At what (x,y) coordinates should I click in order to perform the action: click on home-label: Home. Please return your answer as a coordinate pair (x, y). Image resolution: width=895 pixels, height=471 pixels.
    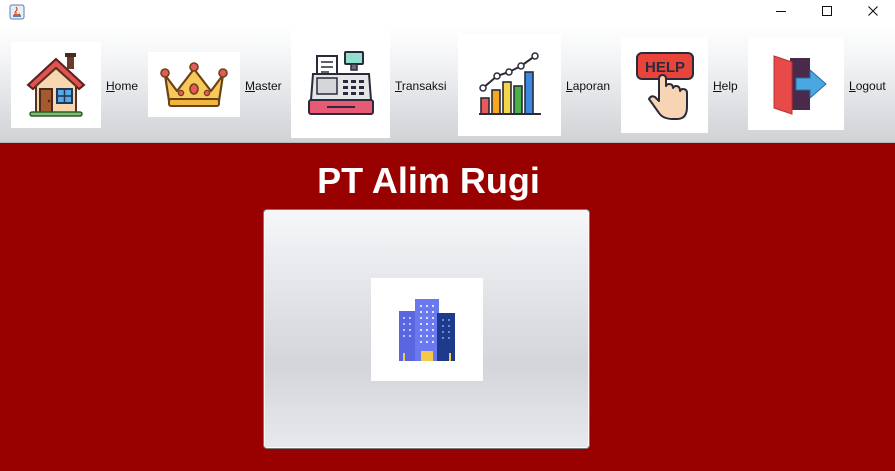
    Looking at the image, I should click on (122, 86).